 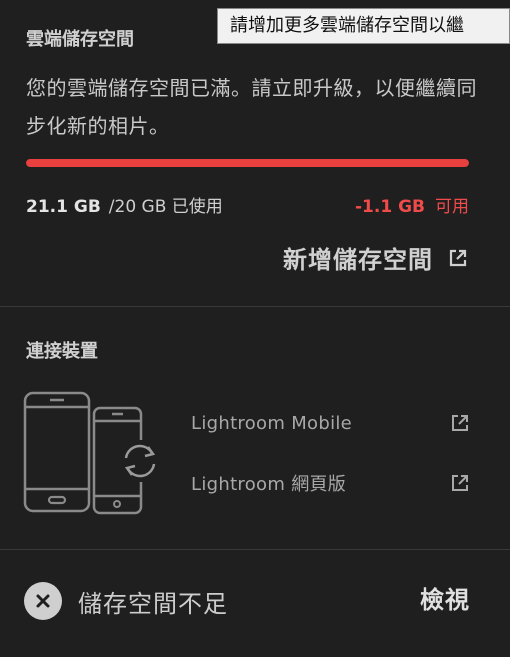 I want to click on storage-progress-fill, so click(x=247, y=163).